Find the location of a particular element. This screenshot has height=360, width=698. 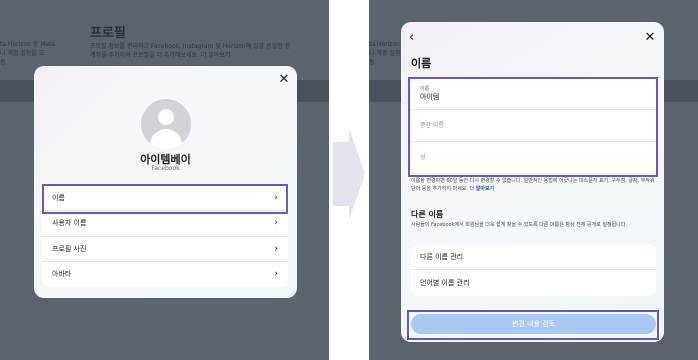

modal-title: 이름 is located at coordinates (421, 63).